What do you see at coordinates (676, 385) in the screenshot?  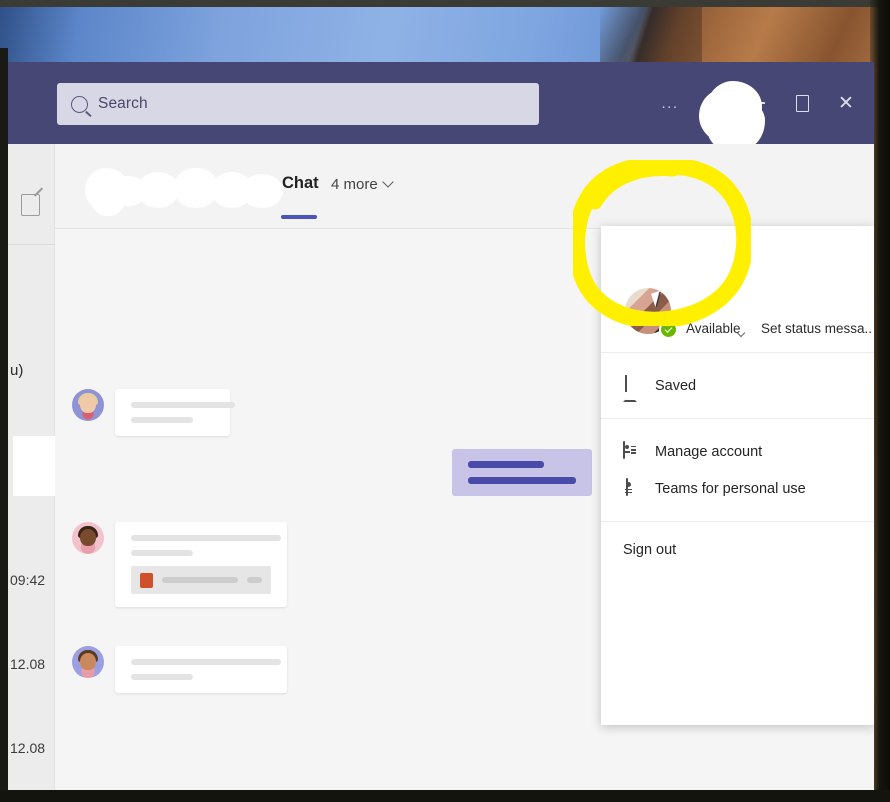 I see `menu-item-label: Saved` at bounding box center [676, 385].